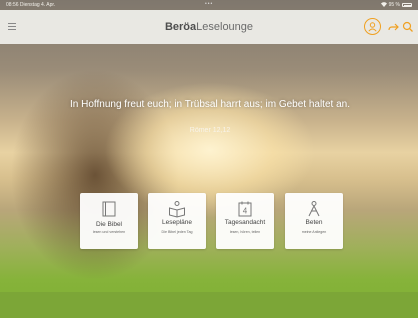 The width and height of the screenshot is (418, 318). I want to click on tile-title: Tagesandacht, so click(245, 222).